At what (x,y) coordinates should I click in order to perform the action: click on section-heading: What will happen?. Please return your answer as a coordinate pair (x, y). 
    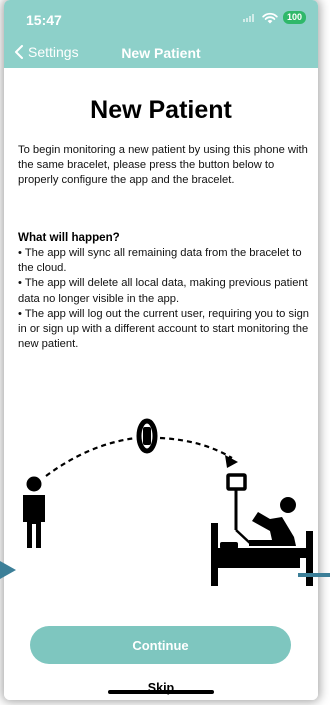
    Looking at the image, I should click on (69, 237).